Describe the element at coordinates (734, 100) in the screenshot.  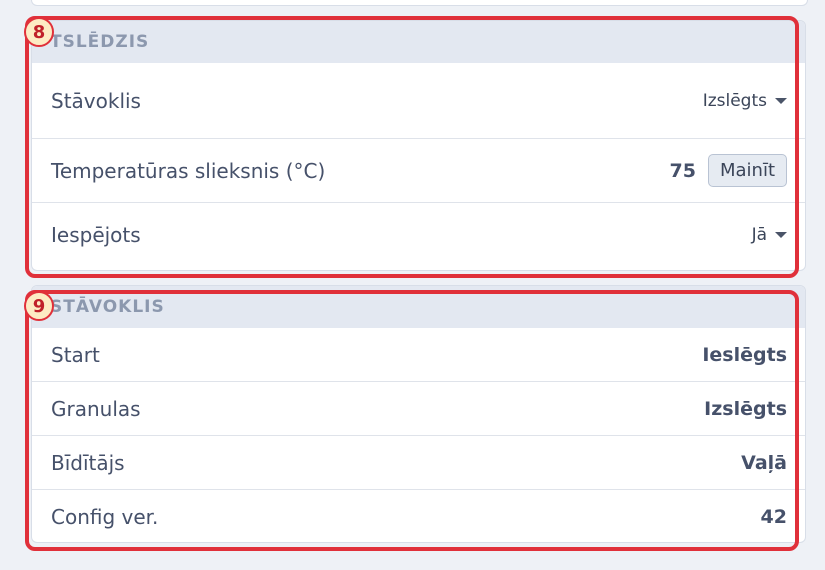
I see `state-select-value: Izslēgts` at that location.